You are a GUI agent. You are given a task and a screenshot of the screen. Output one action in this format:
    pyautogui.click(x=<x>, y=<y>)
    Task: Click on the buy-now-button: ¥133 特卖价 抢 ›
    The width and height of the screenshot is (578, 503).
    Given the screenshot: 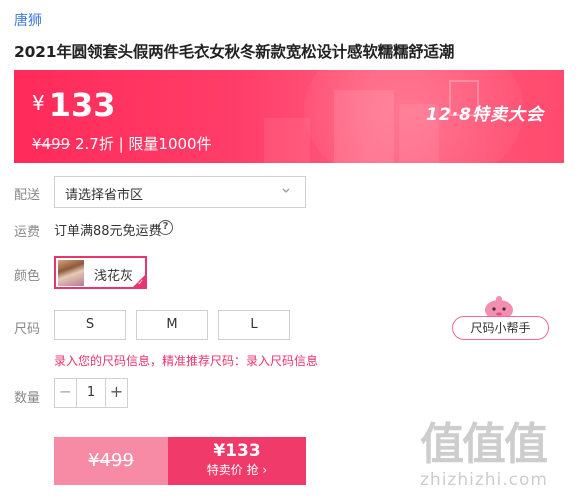 What is the action you would take?
    pyautogui.click(x=237, y=461)
    